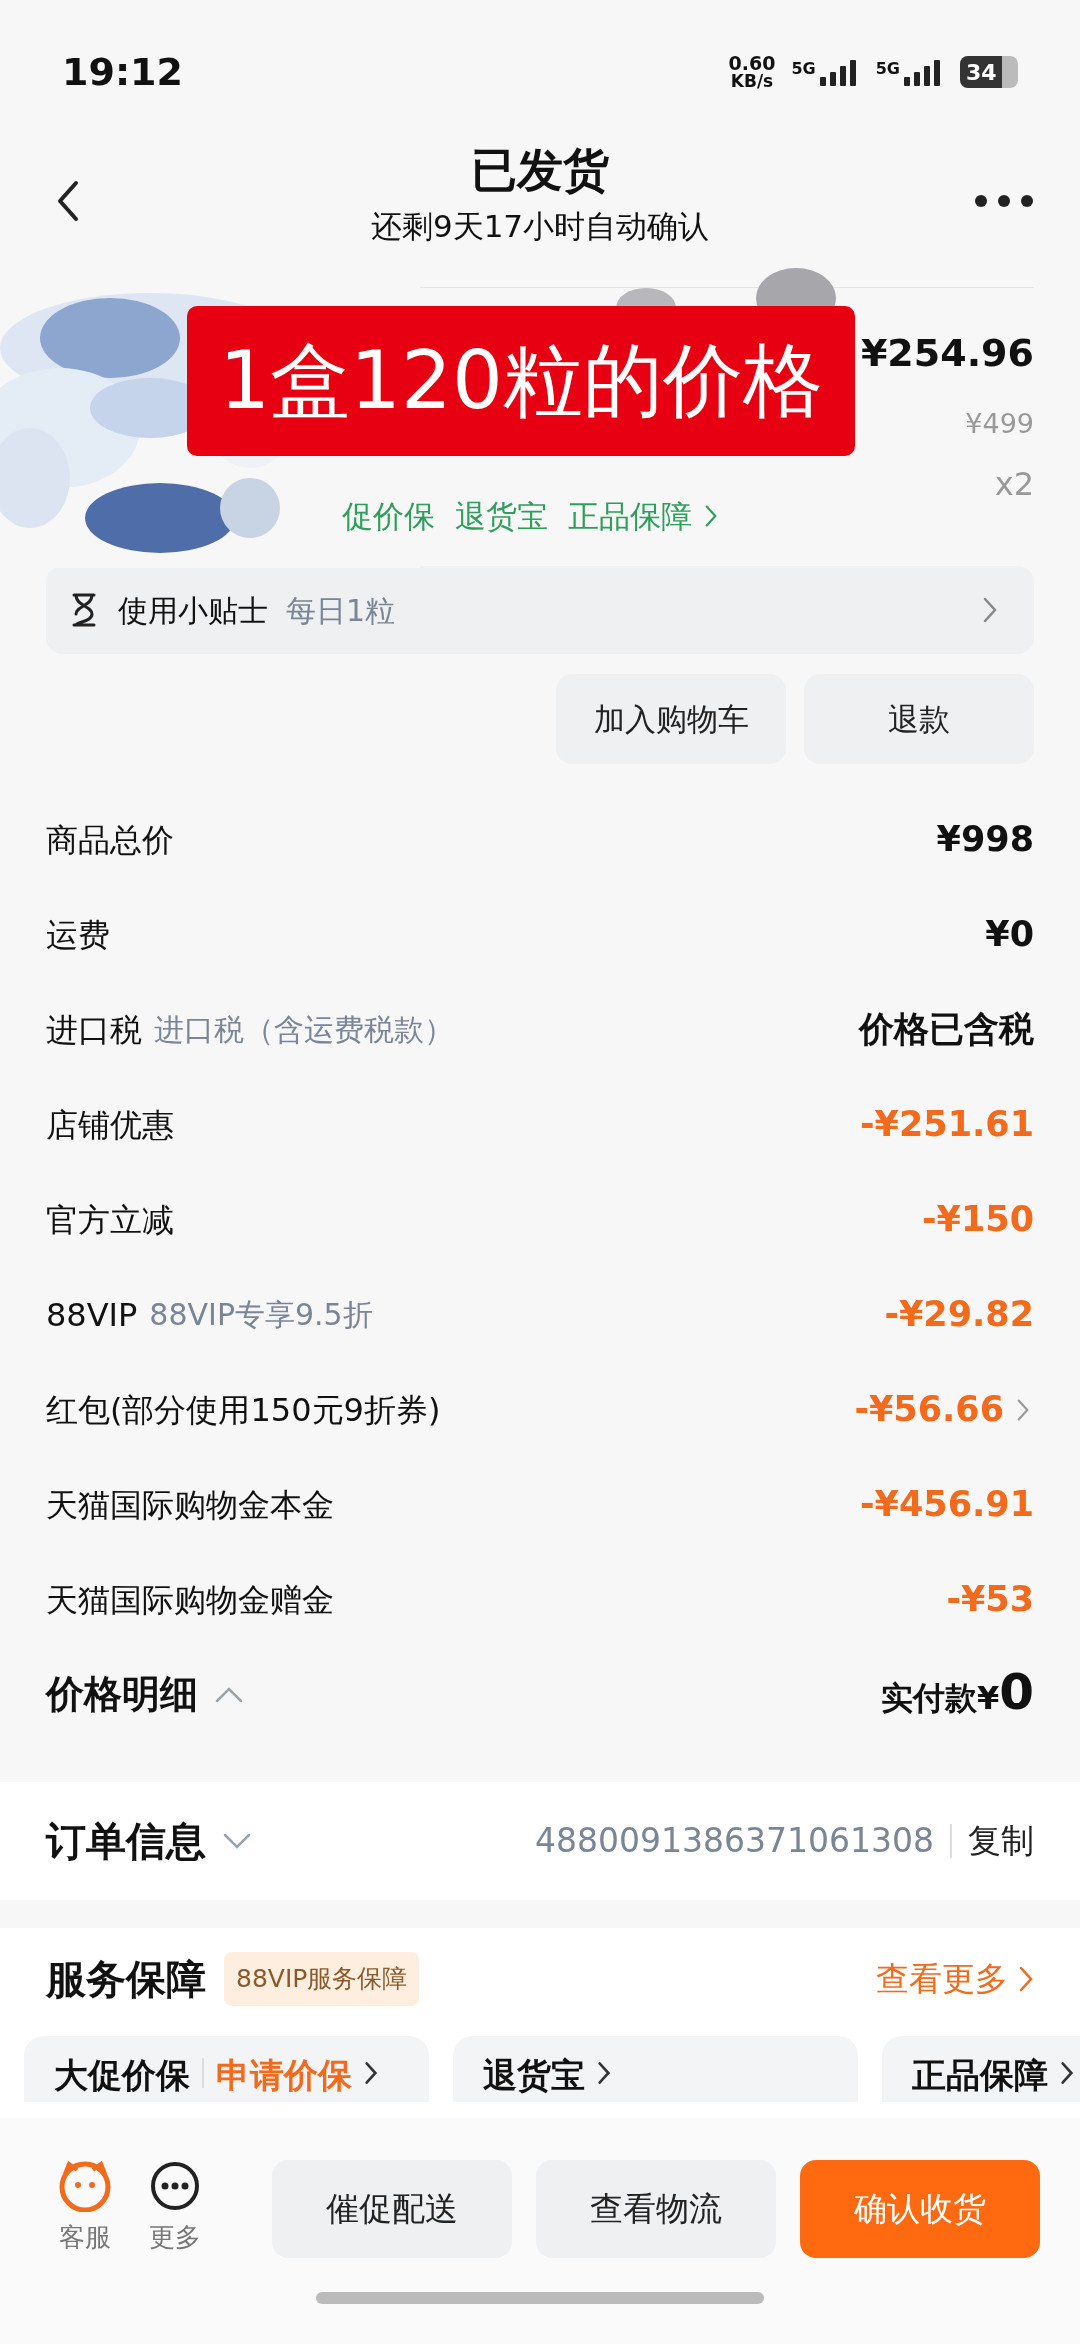  I want to click on order-info-toggle: 订单信息, so click(149, 1841).